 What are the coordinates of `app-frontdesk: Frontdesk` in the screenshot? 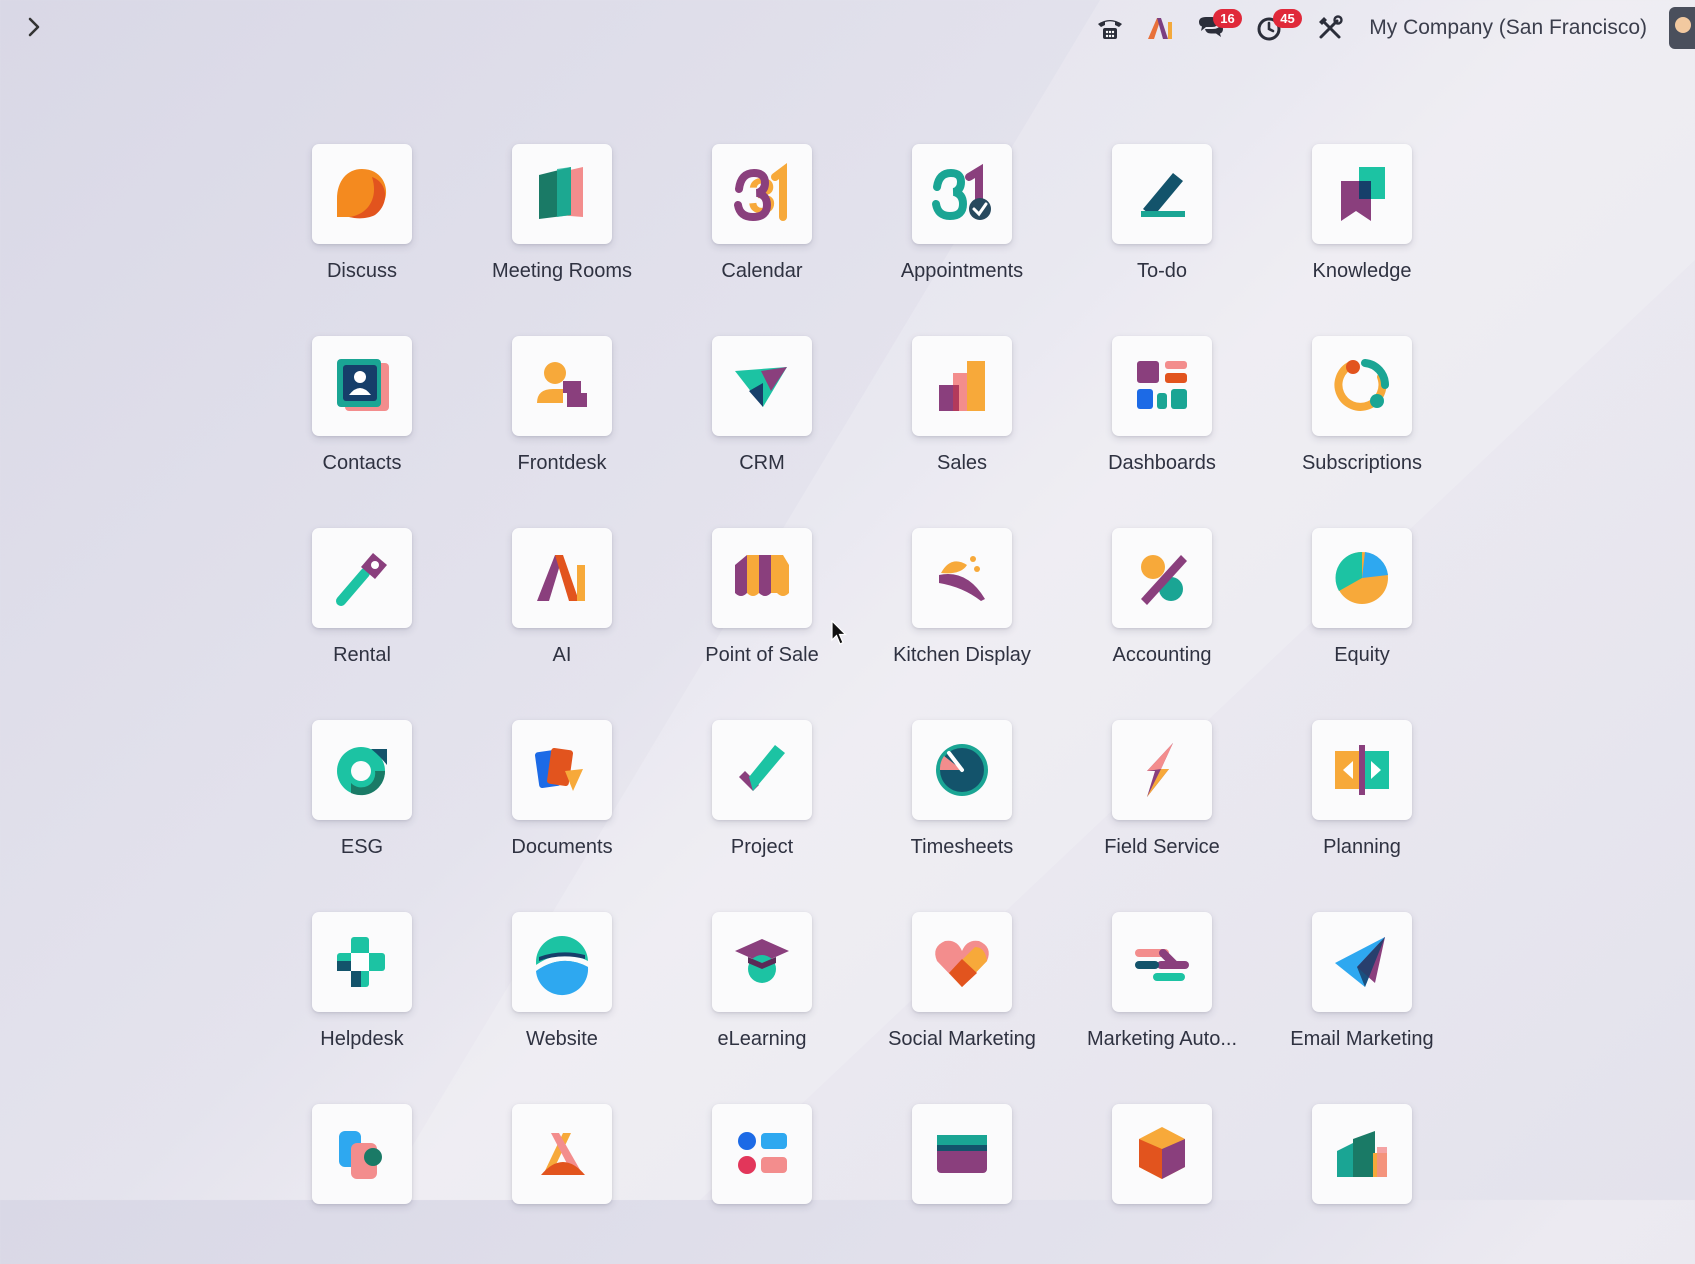 It's located at (562, 416).